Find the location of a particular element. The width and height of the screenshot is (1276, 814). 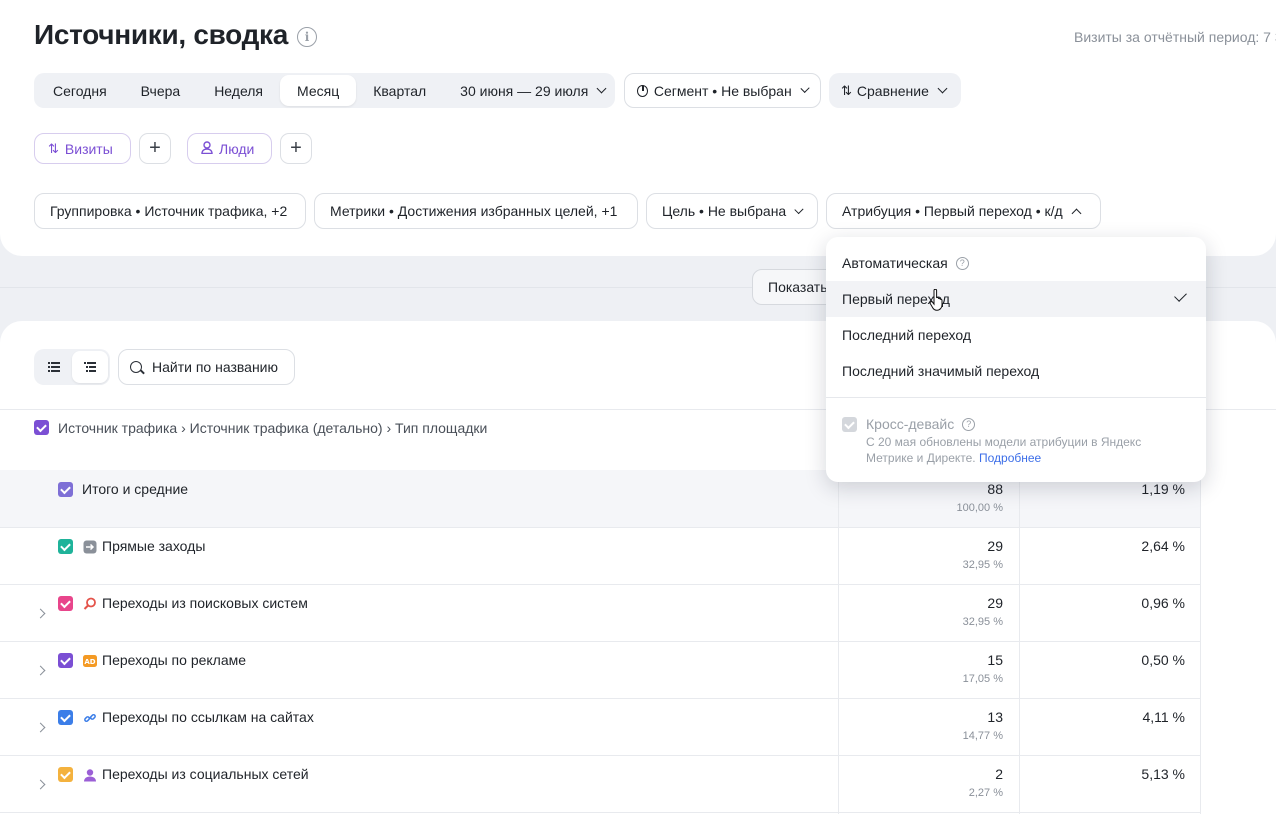

tree-list-icon is located at coordinates (90, 367).